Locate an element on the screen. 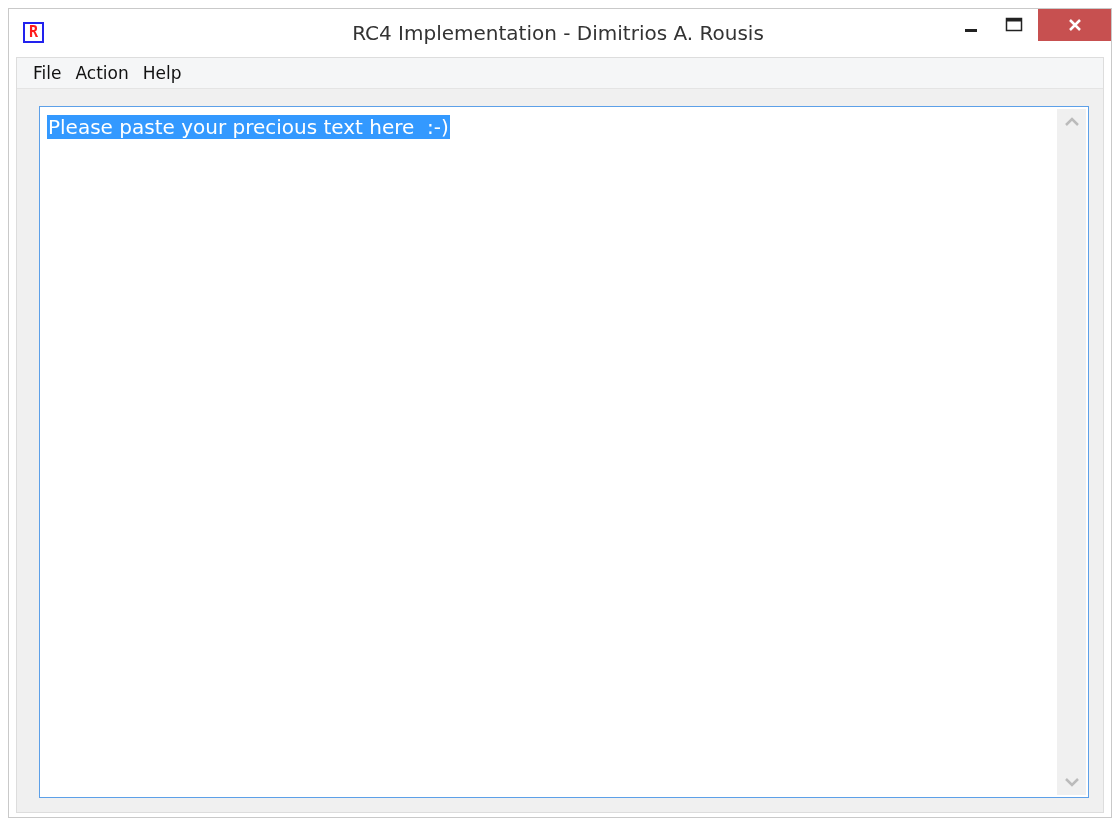 The height and width of the screenshot is (823, 1119). close-button is located at coordinates (1074, 25).